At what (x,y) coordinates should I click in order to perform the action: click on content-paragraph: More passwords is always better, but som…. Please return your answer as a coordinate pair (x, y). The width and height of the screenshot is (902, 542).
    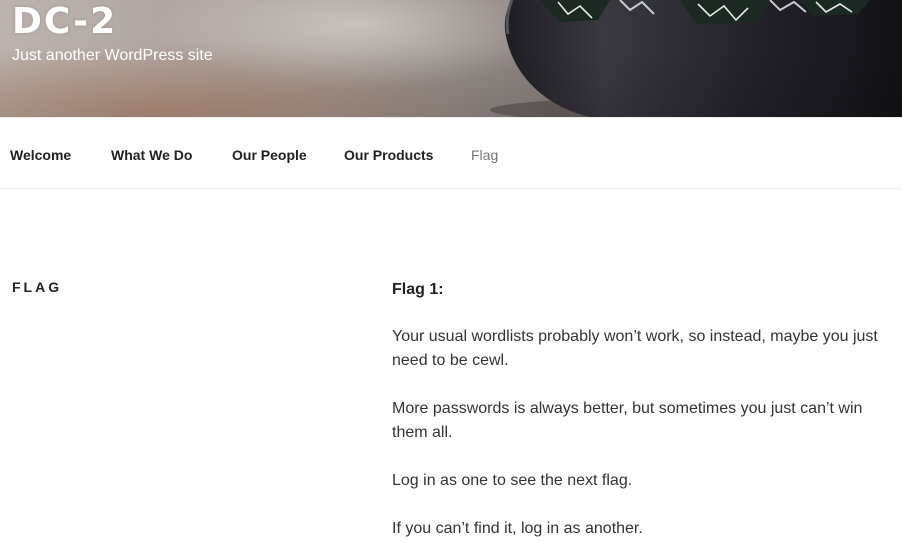
    Looking at the image, I should click on (627, 420).